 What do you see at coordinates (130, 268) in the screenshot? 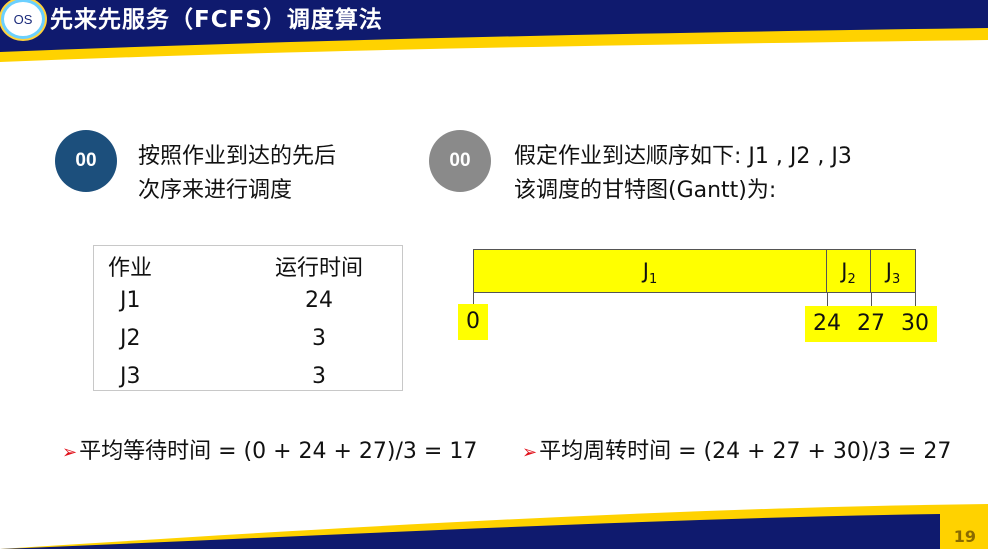
I see `header-job: 作业` at bounding box center [130, 268].